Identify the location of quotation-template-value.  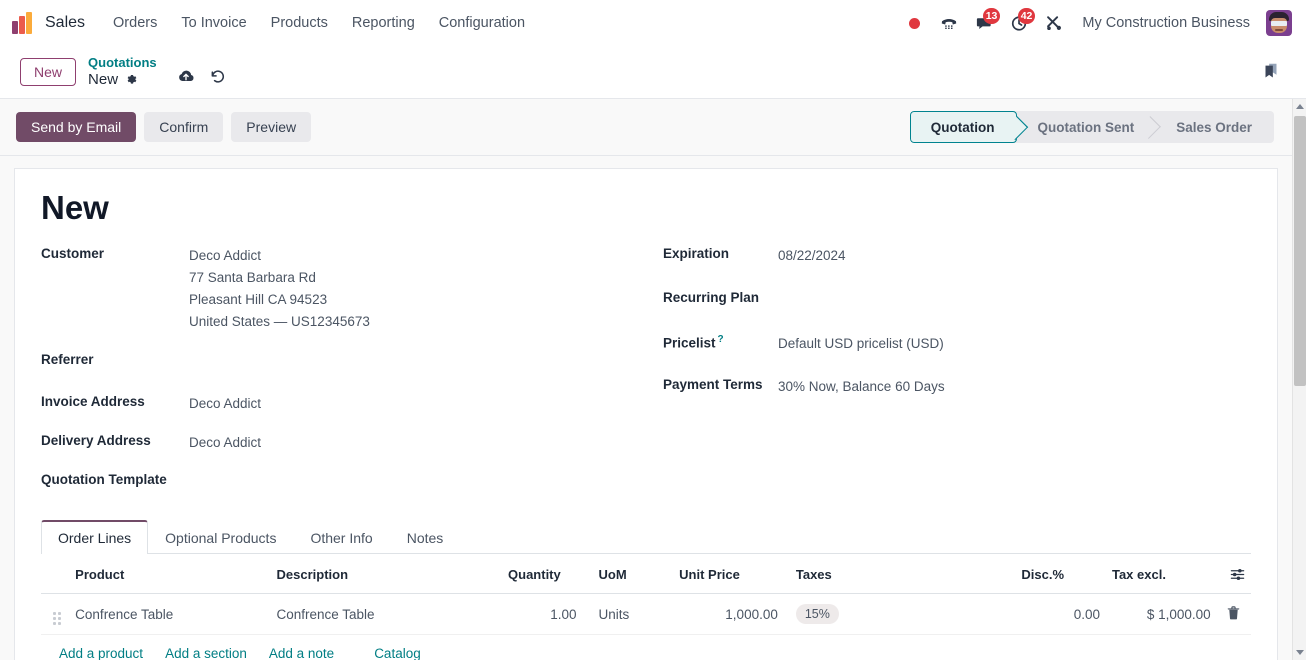
(191, 482).